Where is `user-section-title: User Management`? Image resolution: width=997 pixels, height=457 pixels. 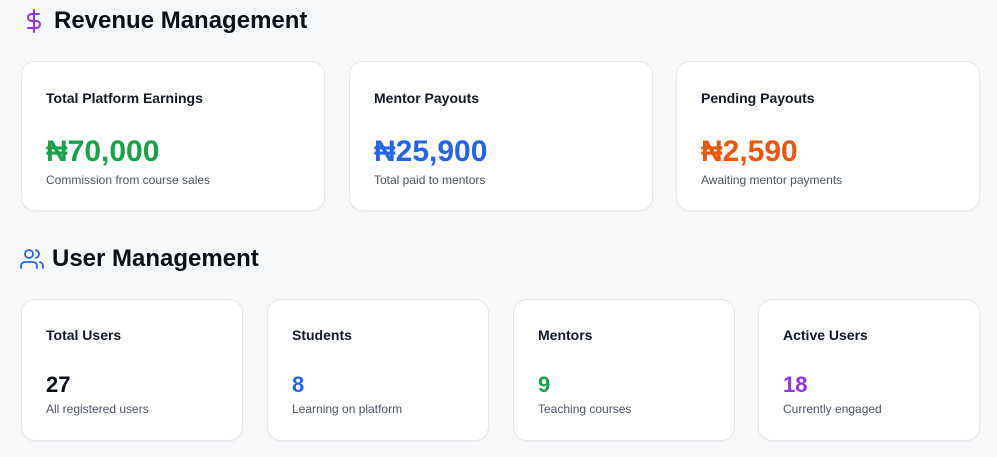
user-section-title: User Management is located at coordinates (139, 259).